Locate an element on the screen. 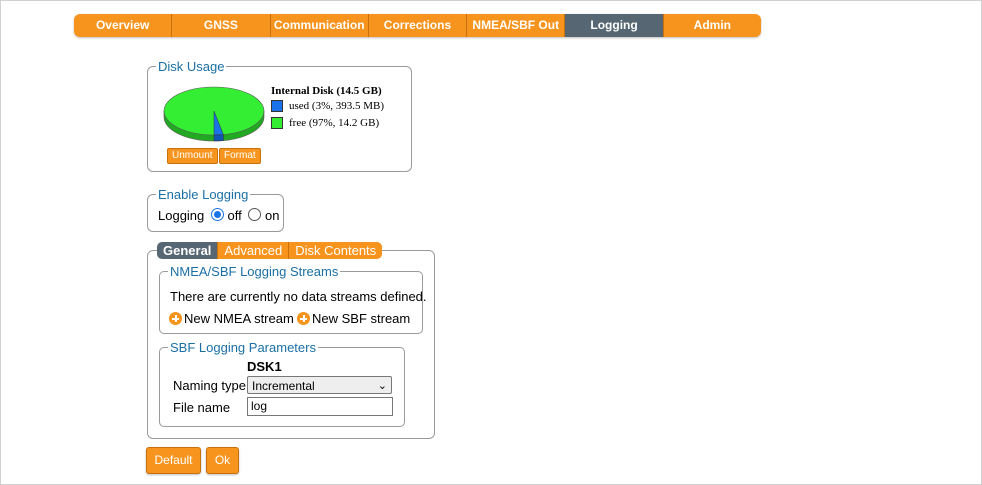 This screenshot has width=982, height=485. new-sbf-stream-link: New SBF stream is located at coordinates (353, 318).